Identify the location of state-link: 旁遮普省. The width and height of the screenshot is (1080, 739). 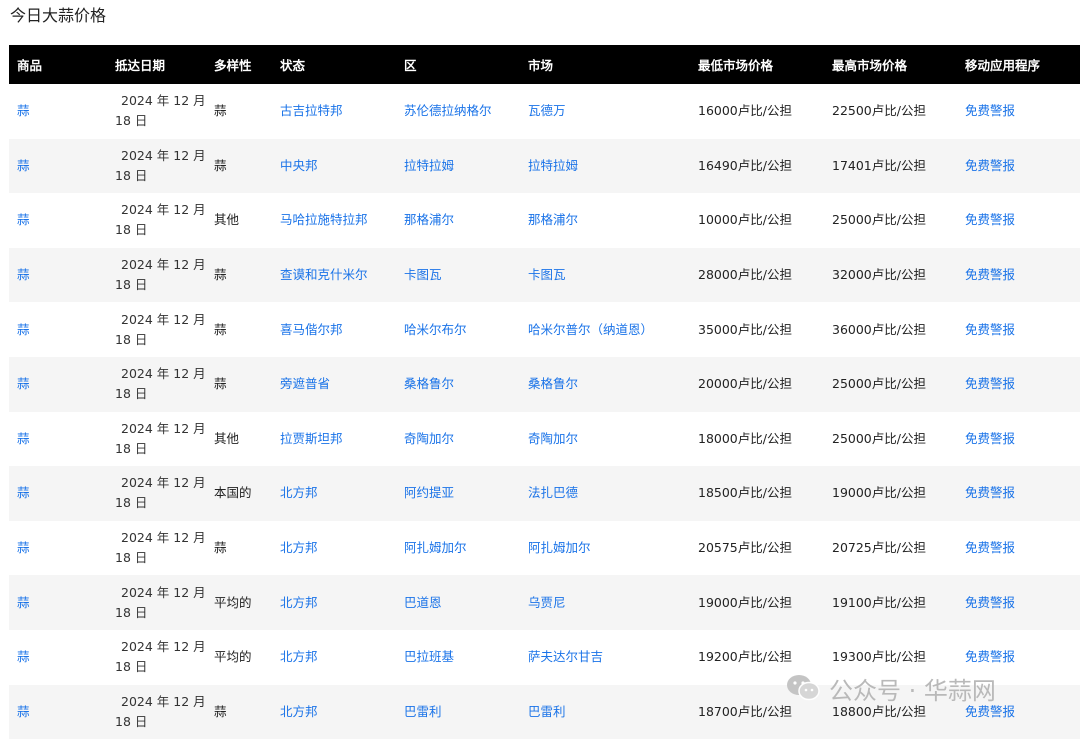
(305, 383).